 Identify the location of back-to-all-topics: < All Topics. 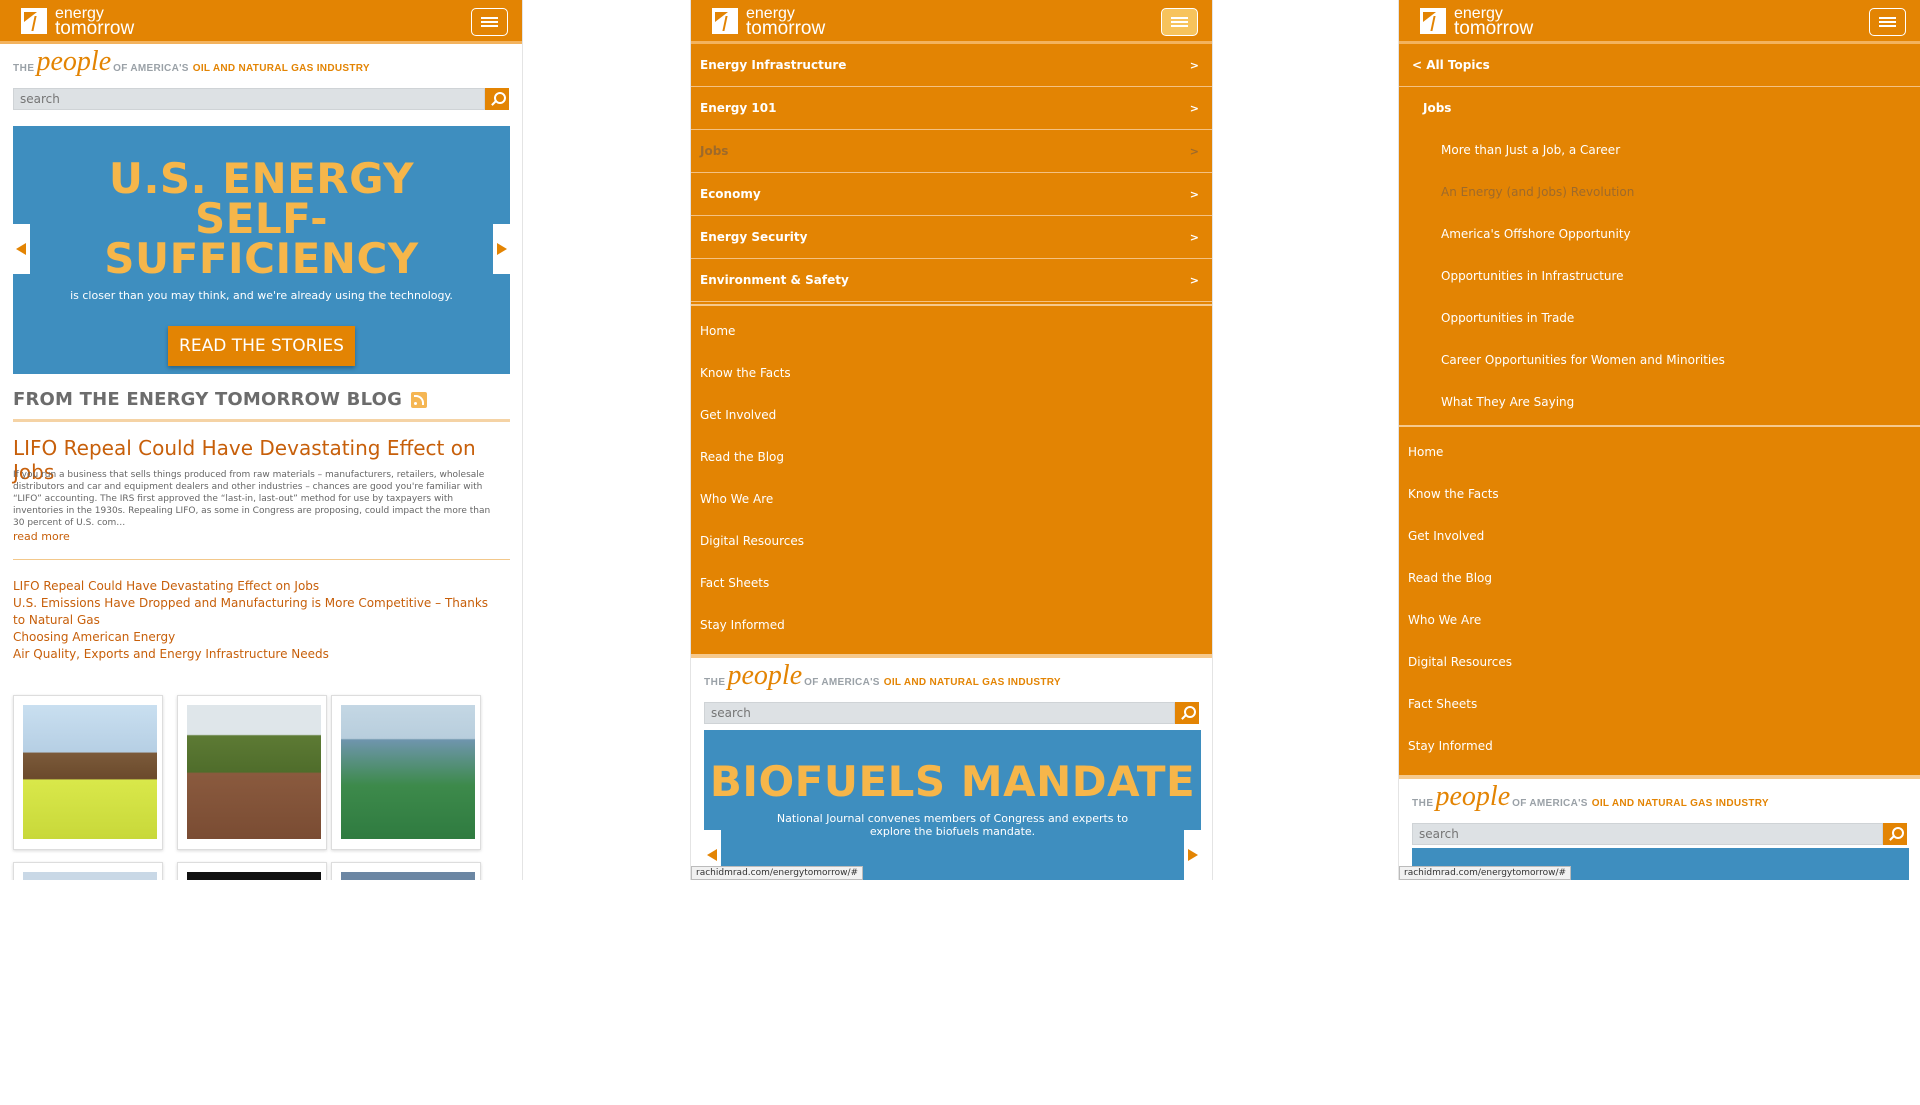
(1659, 65).